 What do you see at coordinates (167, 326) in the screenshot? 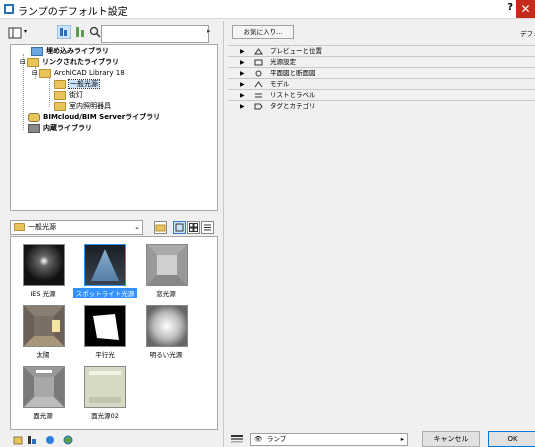
I see `bright-light-thumbnail` at bounding box center [167, 326].